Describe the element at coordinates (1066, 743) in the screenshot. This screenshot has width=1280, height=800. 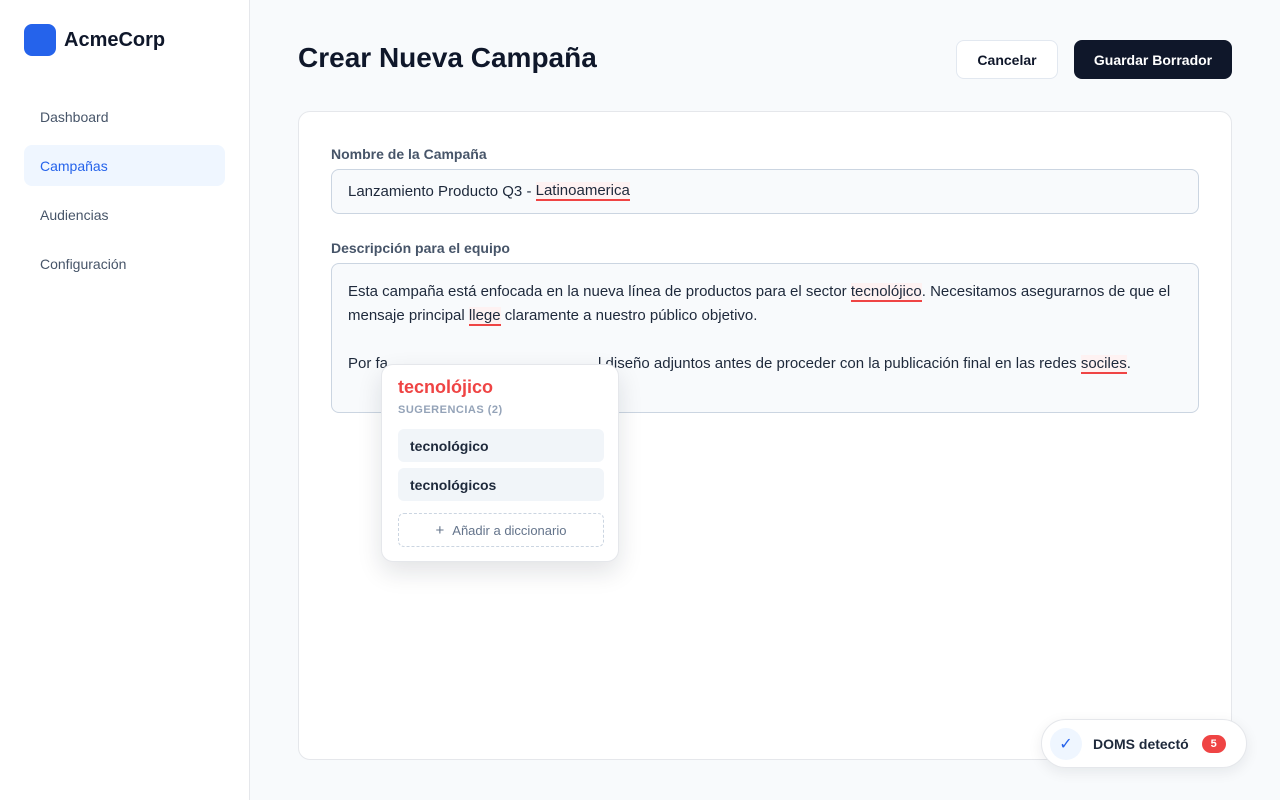
I see `check-icon: ✓` at that location.